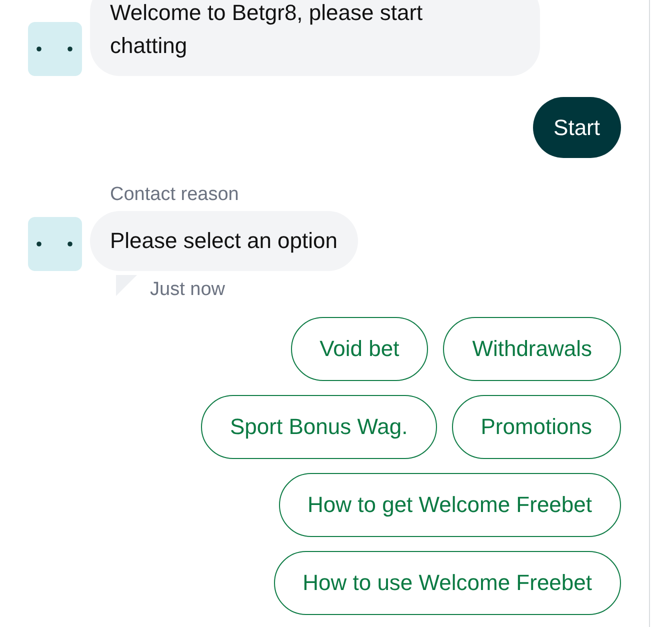  Describe the element at coordinates (447, 583) in the screenshot. I see `quick-reply-button: How to use Welcome Freebet` at that location.